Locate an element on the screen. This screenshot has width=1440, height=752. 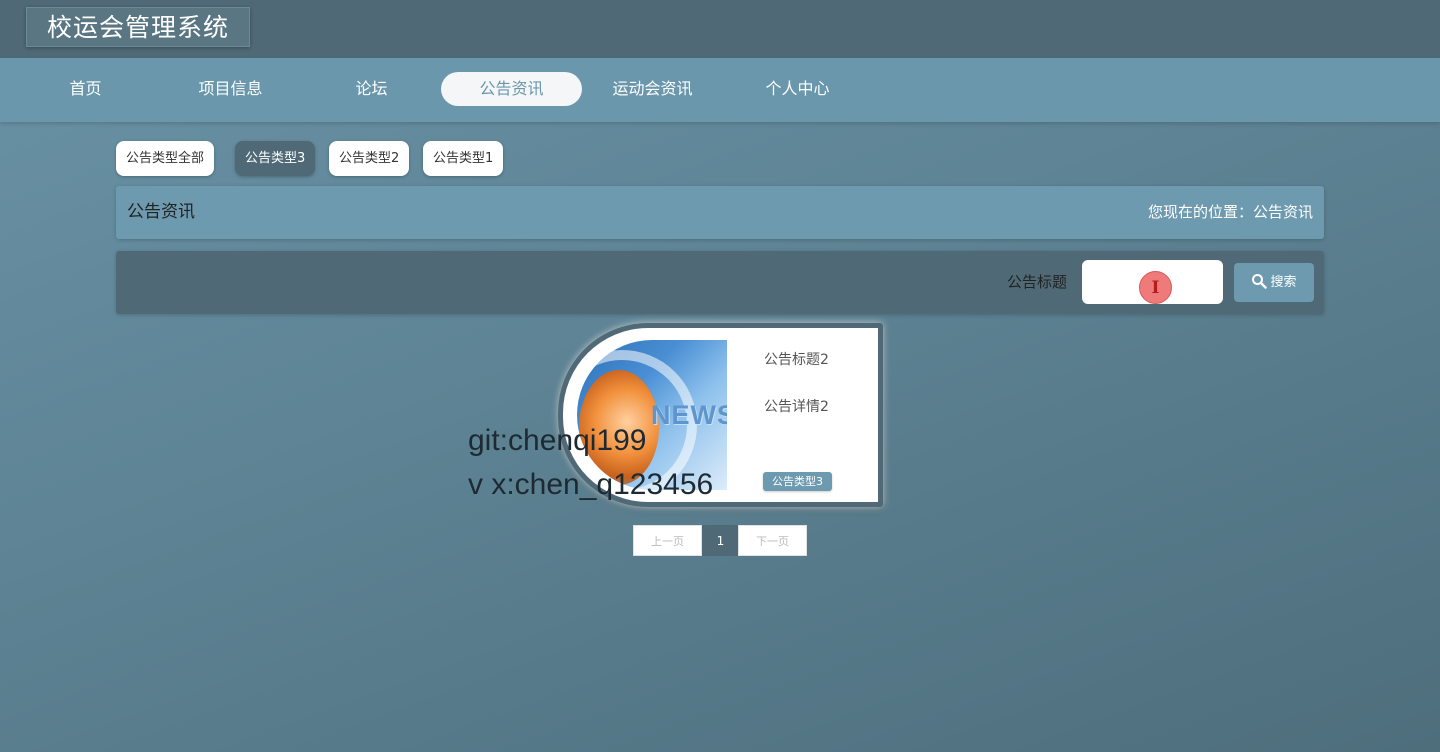
nav-item-announcements: 公告资讯 is located at coordinates (511, 89).